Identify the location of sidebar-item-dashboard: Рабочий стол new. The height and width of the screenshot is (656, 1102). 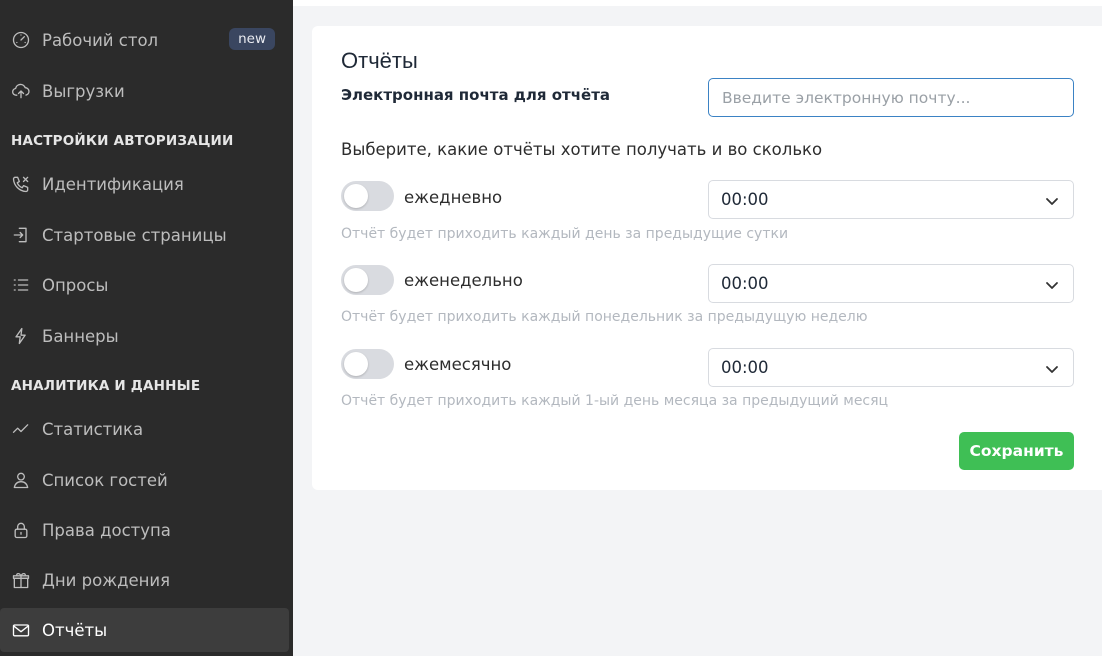
(144, 40).